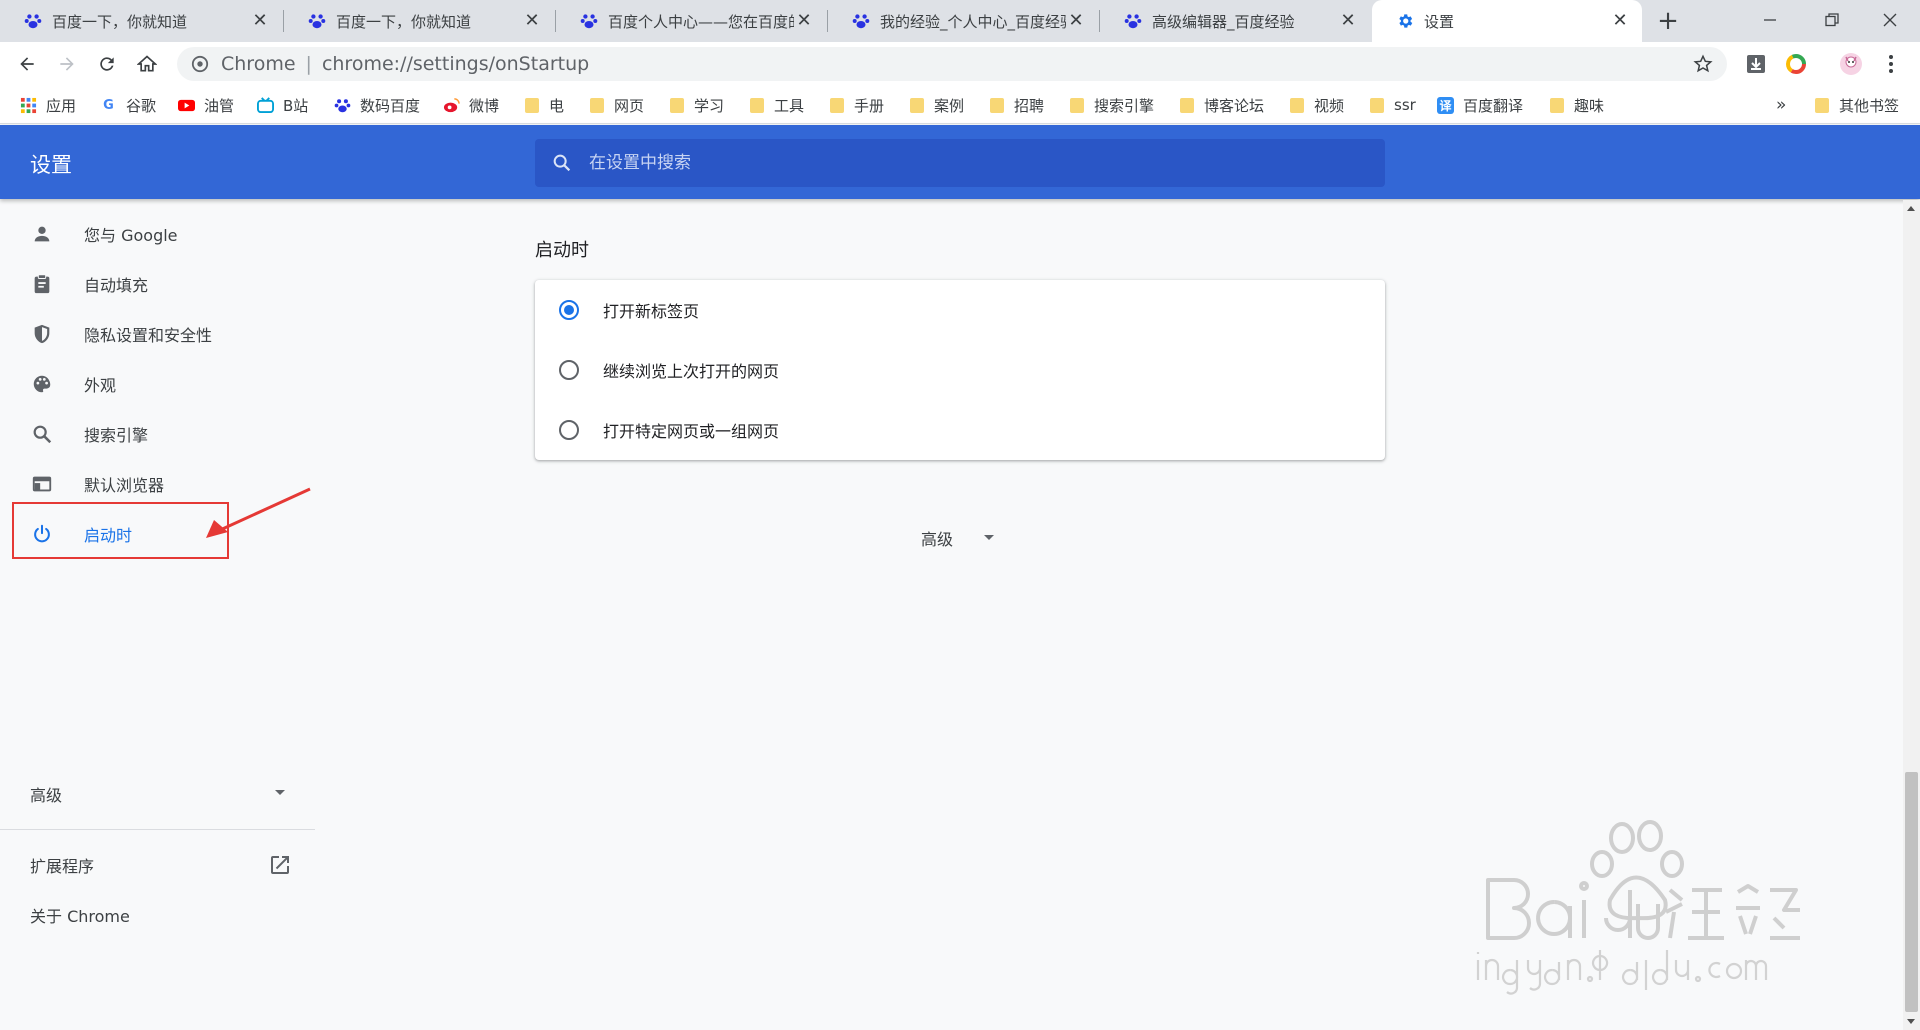 The height and width of the screenshot is (1030, 1920). Describe the element at coordinates (61, 105) in the screenshot. I see `bookmark-label: 应用` at that location.